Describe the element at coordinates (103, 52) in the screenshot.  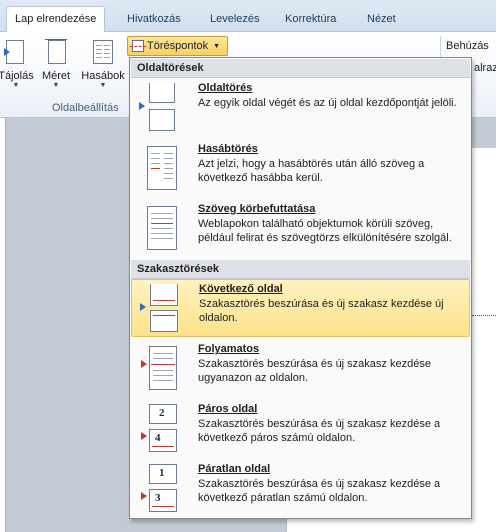
I see `columns-icon` at that location.